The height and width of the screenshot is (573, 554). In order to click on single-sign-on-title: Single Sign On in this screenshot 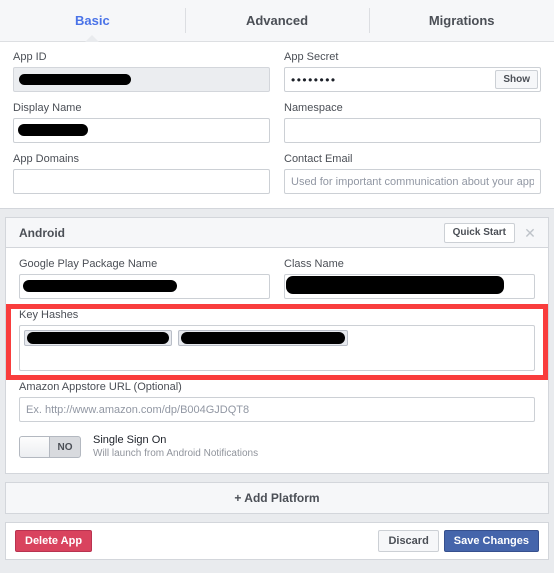, I will do `click(130, 440)`.